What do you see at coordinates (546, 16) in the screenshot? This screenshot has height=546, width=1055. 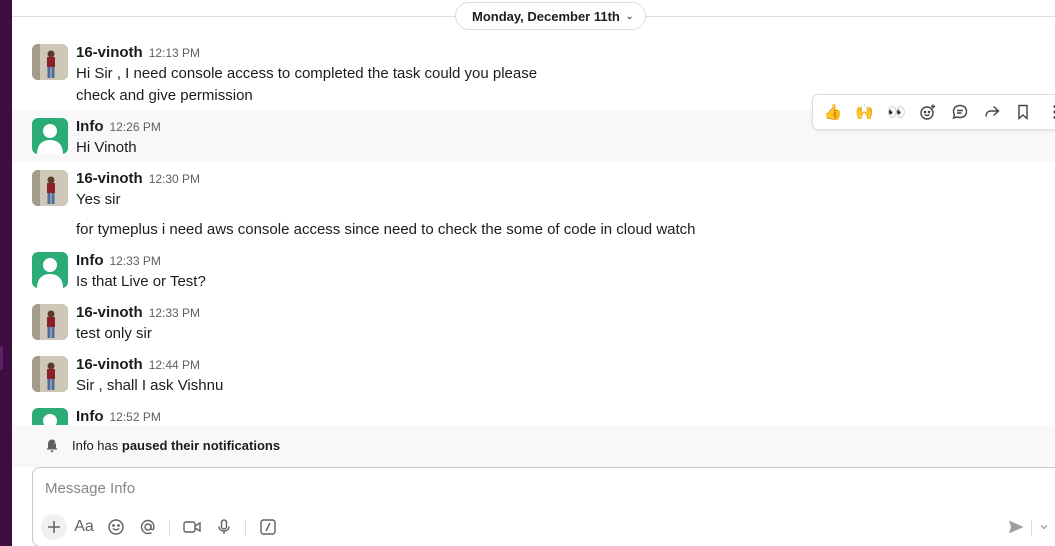 I see `date-divider-label: Monday, December 11th` at bounding box center [546, 16].